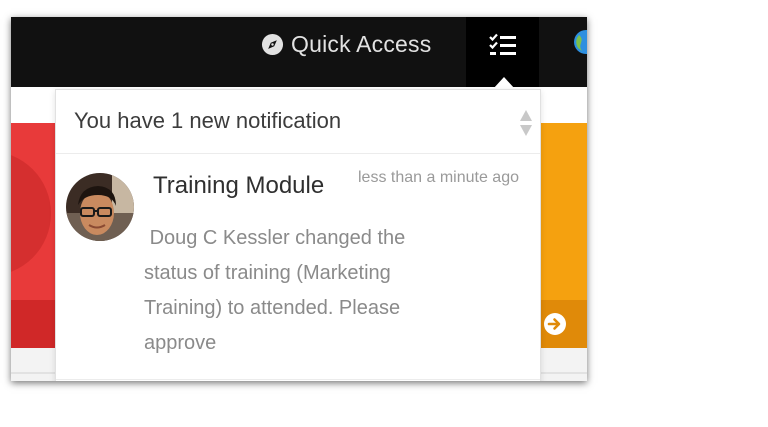 The image size is (768, 427). Describe the element at coordinates (361, 43) in the screenshot. I see `quick-access-label: Quick Access` at that location.